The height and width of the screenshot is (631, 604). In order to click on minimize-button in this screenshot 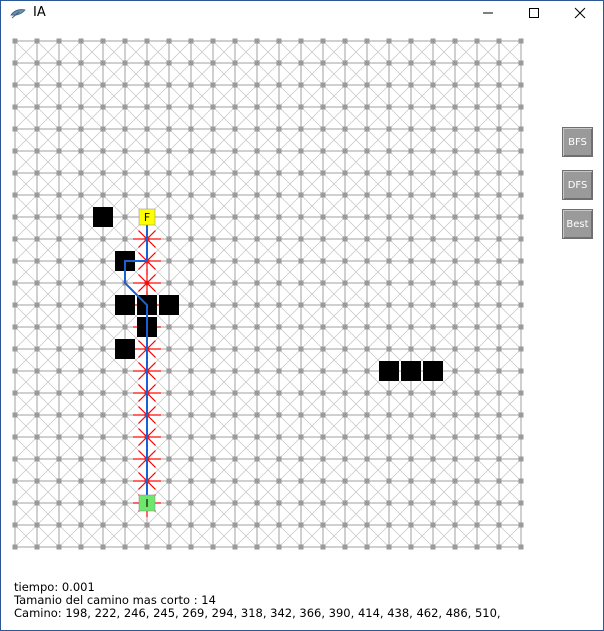, I will do `click(488, 13)`.